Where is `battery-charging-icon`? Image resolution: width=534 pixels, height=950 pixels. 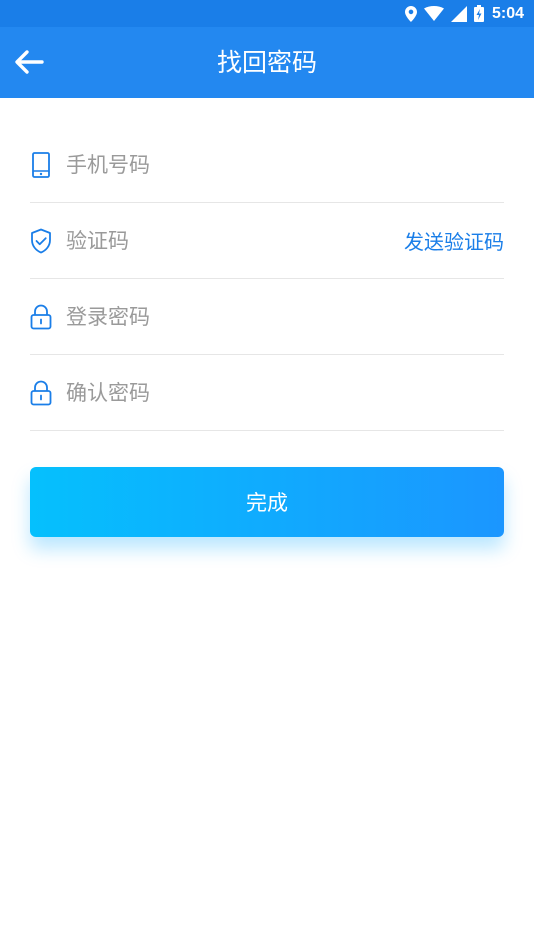
battery-charging-icon is located at coordinates (478, 13).